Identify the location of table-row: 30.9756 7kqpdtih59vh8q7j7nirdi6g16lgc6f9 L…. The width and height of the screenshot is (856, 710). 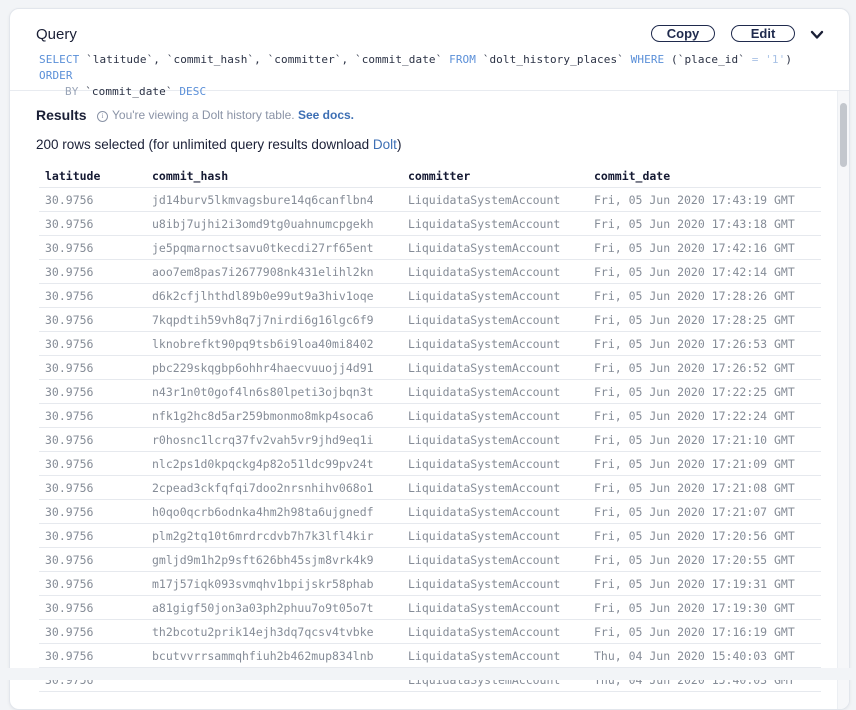
(430, 319).